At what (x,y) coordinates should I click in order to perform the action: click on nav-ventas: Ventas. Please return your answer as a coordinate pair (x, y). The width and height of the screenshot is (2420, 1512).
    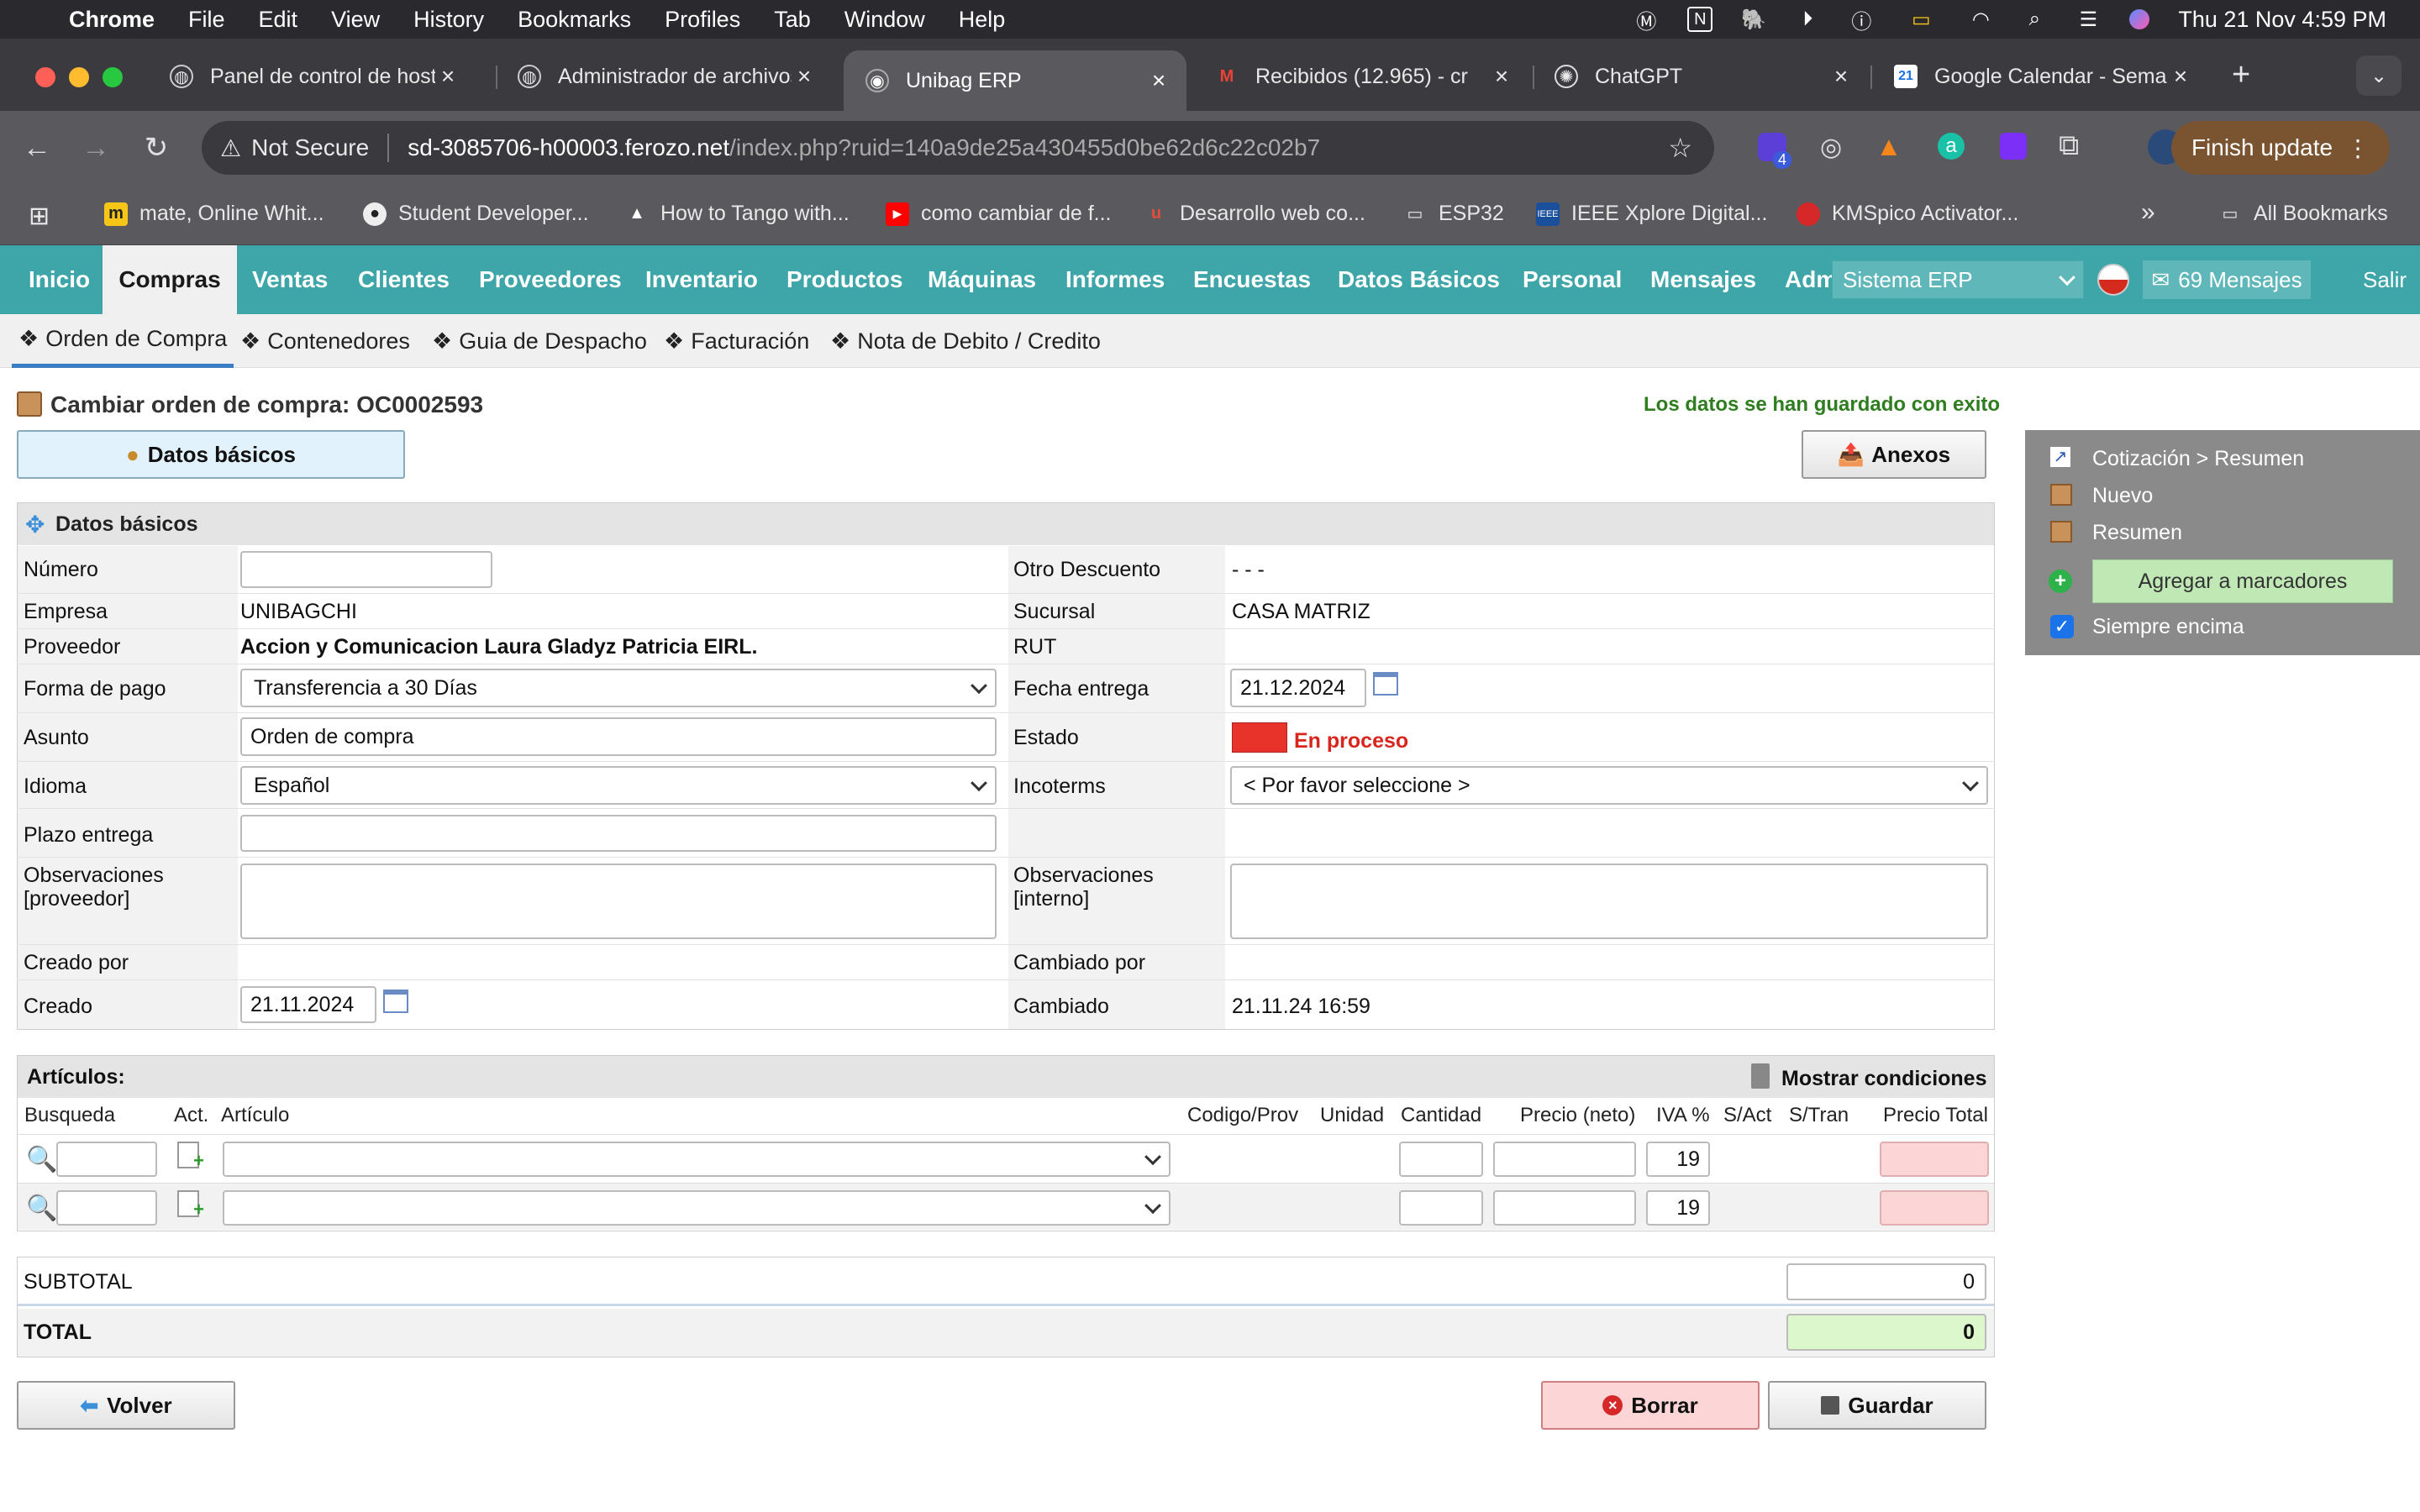
    Looking at the image, I should click on (290, 279).